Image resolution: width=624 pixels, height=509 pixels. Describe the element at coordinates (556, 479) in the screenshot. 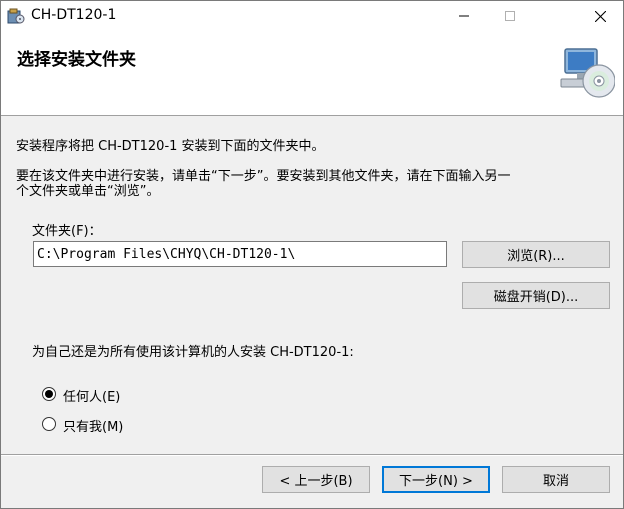

I see `cancel-button: 取消` at that location.